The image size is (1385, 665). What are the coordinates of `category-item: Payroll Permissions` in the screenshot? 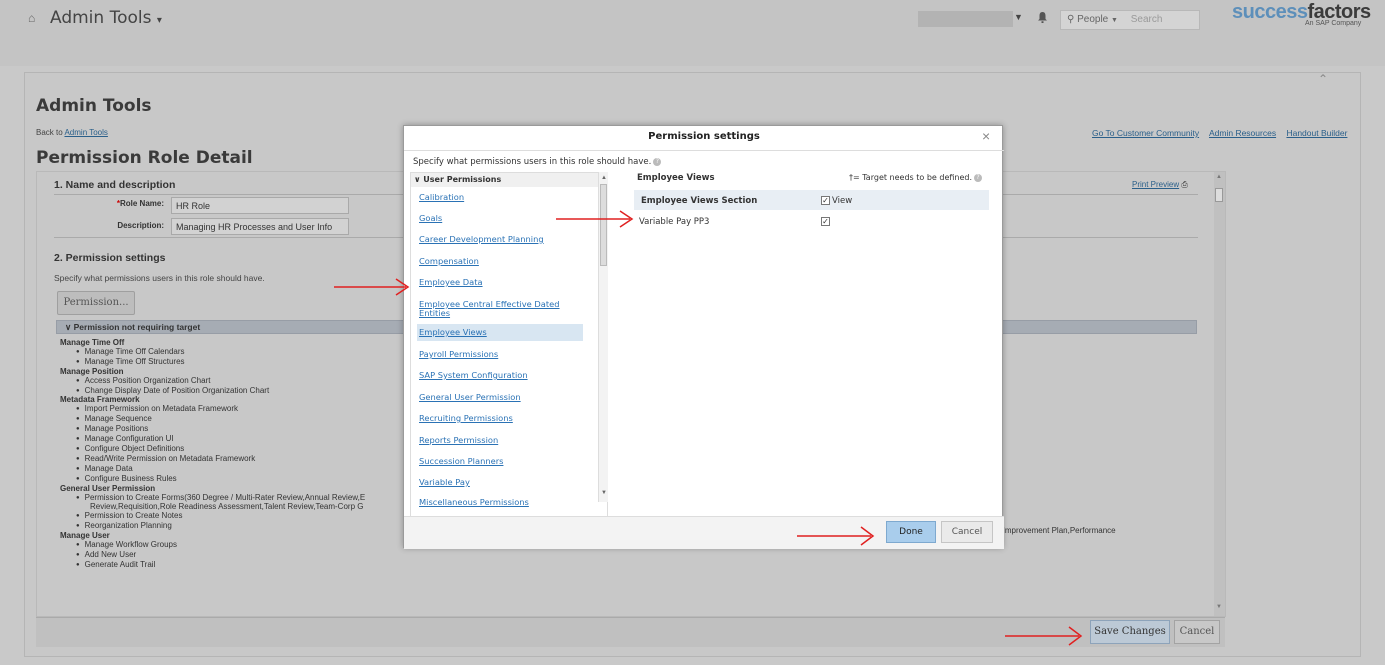 It's located at (494, 354).